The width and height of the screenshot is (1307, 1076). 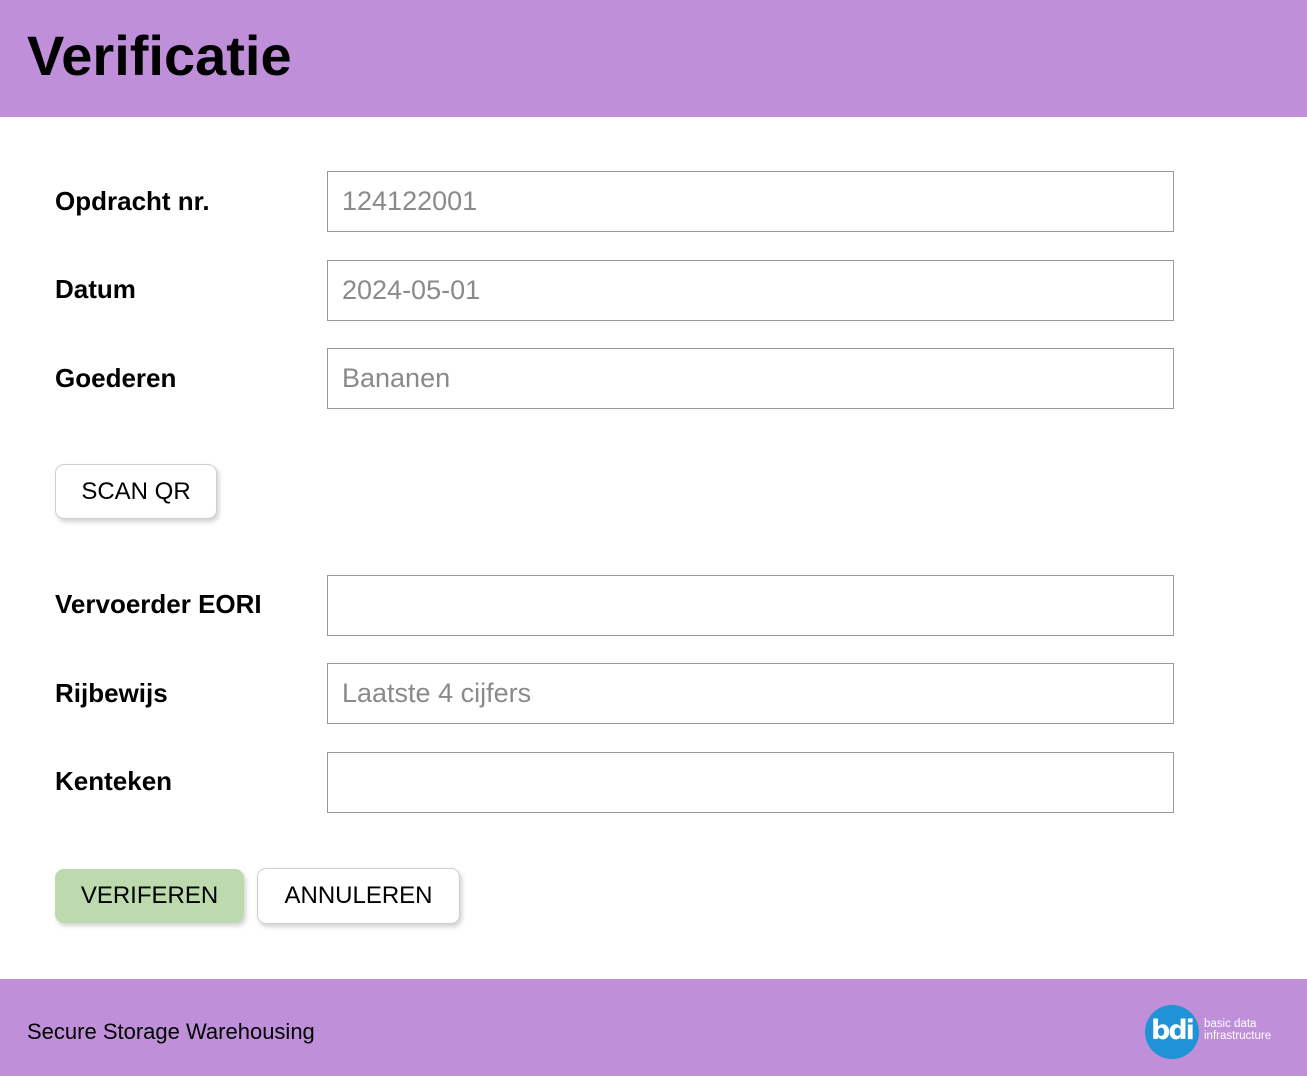 What do you see at coordinates (159, 55) in the screenshot?
I see `page-title: Verificatie` at bounding box center [159, 55].